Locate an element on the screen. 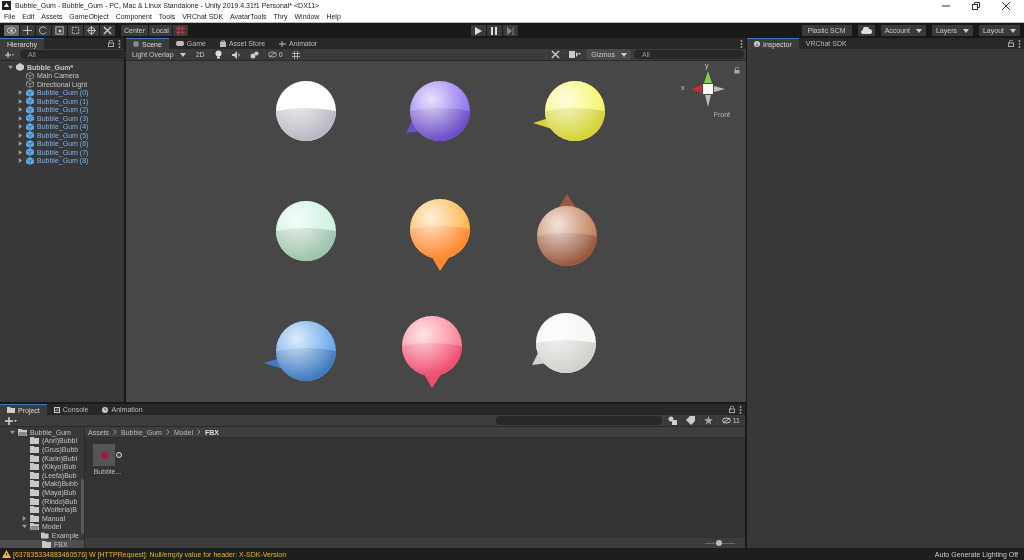 The height and width of the screenshot is (560, 1024). close-icon is located at coordinates (1006, 5).